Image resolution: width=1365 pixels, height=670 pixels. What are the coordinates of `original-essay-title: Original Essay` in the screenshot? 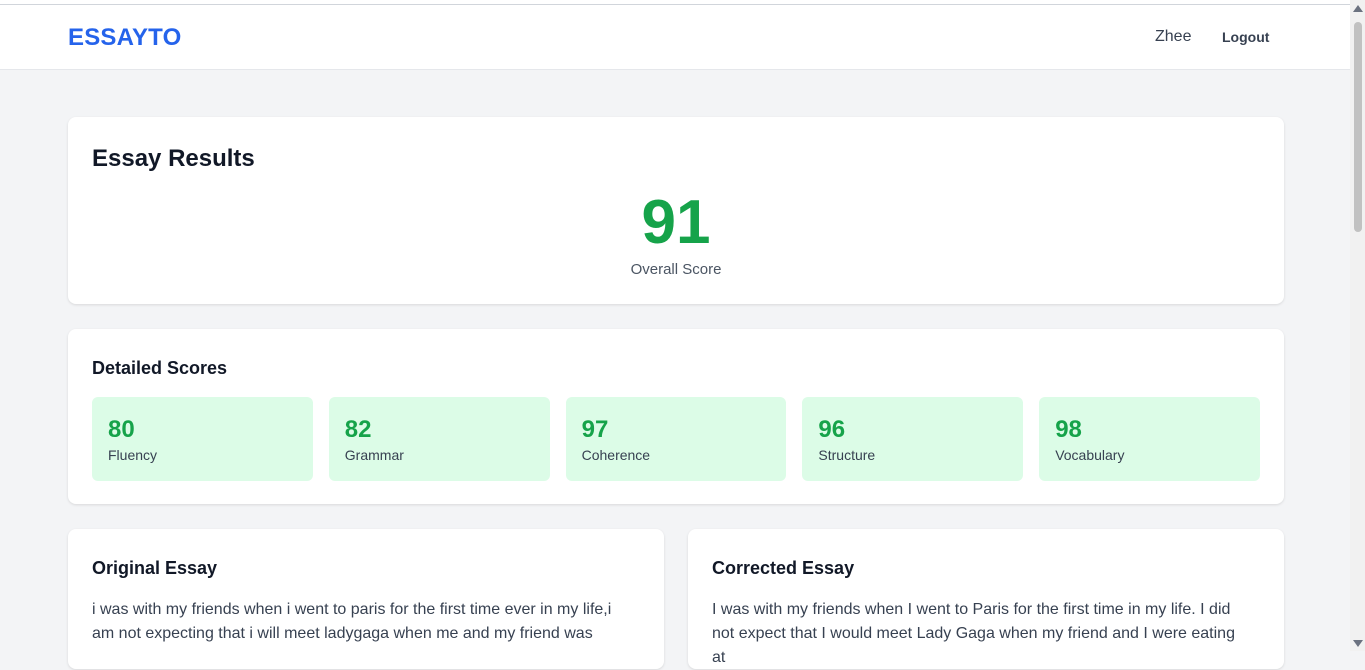 It's located at (155, 568).